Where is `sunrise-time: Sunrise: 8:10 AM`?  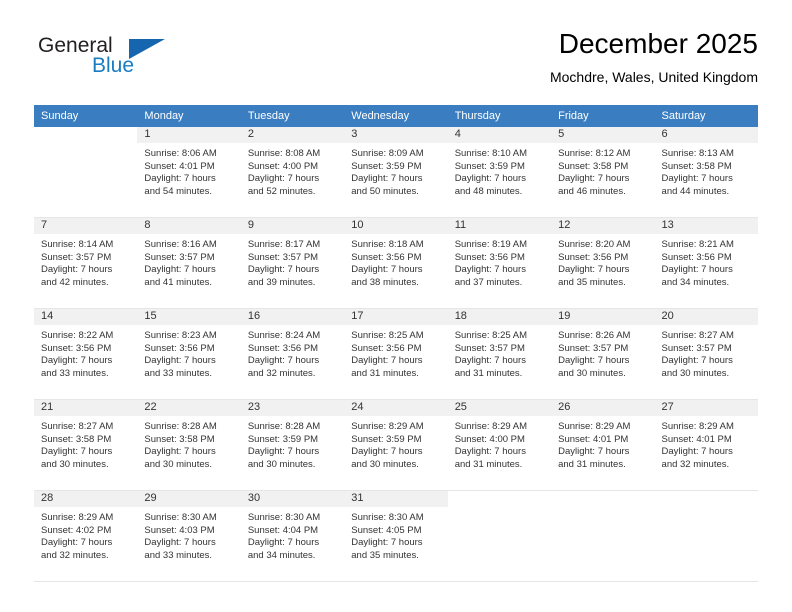
sunrise-time: Sunrise: 8:10 AM is located at coordinates (491, 153).